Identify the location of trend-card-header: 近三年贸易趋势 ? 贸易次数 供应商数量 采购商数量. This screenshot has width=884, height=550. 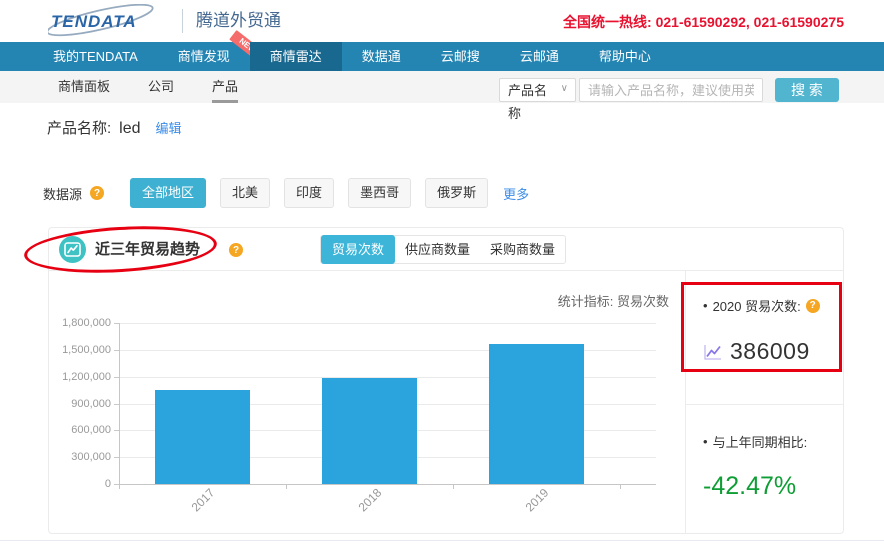
(446, 249).